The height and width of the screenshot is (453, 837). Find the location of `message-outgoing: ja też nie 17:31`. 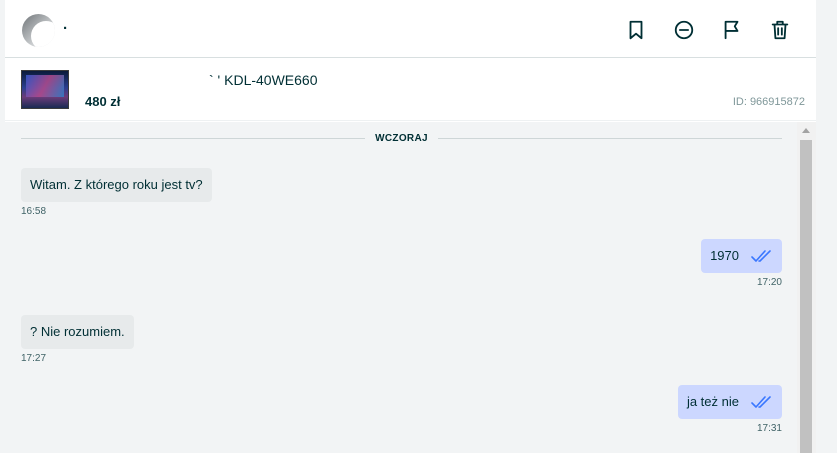

message-outgoing: ja też nie 17:31 is located at coordinates (729, 409).